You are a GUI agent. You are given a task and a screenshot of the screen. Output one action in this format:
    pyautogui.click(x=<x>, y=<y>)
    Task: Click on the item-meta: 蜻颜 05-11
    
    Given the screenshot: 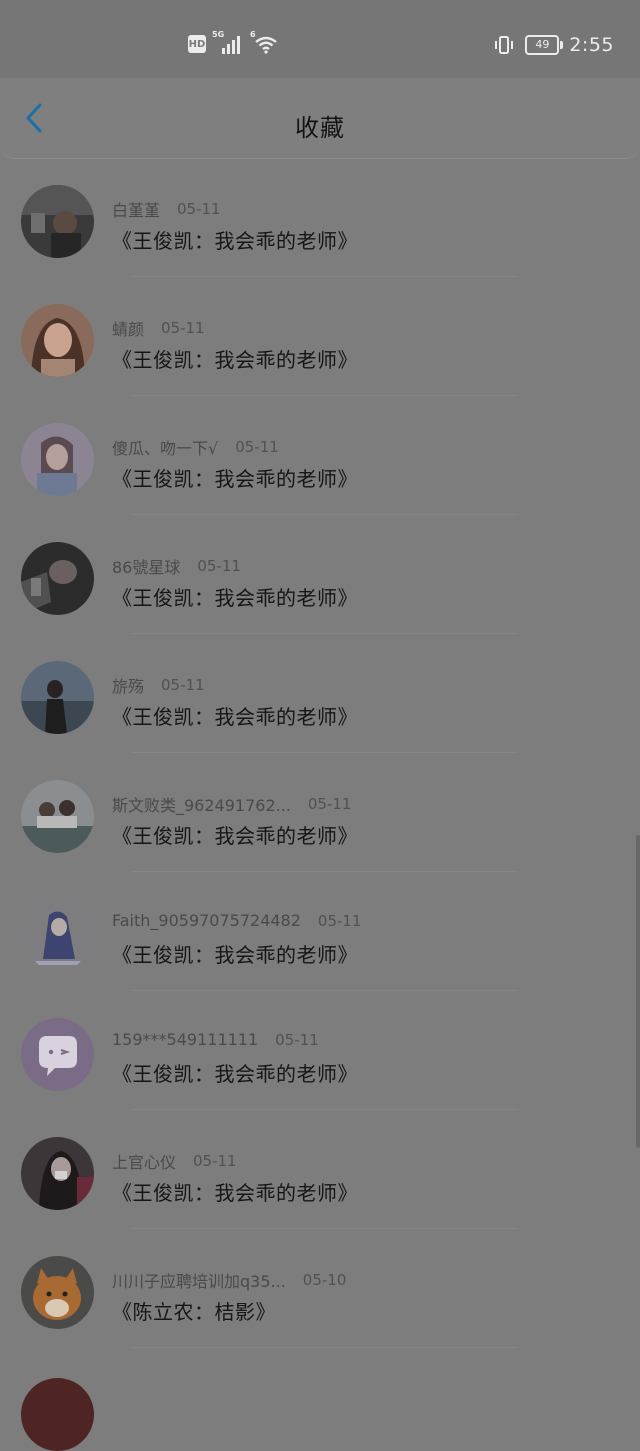 What is the action you would take?
    pyautogui.click(x=158, y=328)
    